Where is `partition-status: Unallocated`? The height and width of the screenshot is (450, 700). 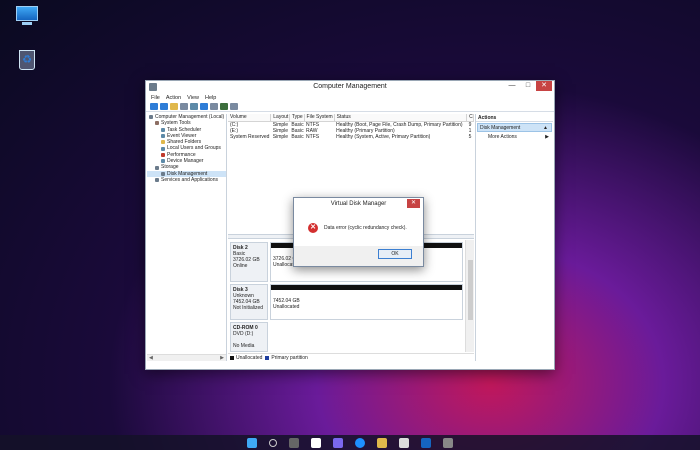
partition-status: Unallocated is located at coordinates (286, 307).